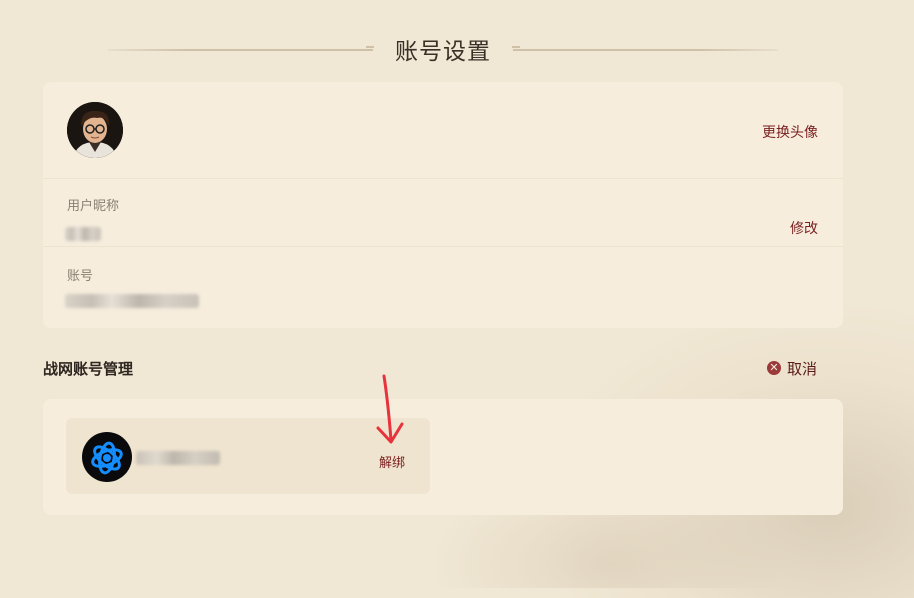  I want to click on close-circle-icon: ✕, so click(774, 368).